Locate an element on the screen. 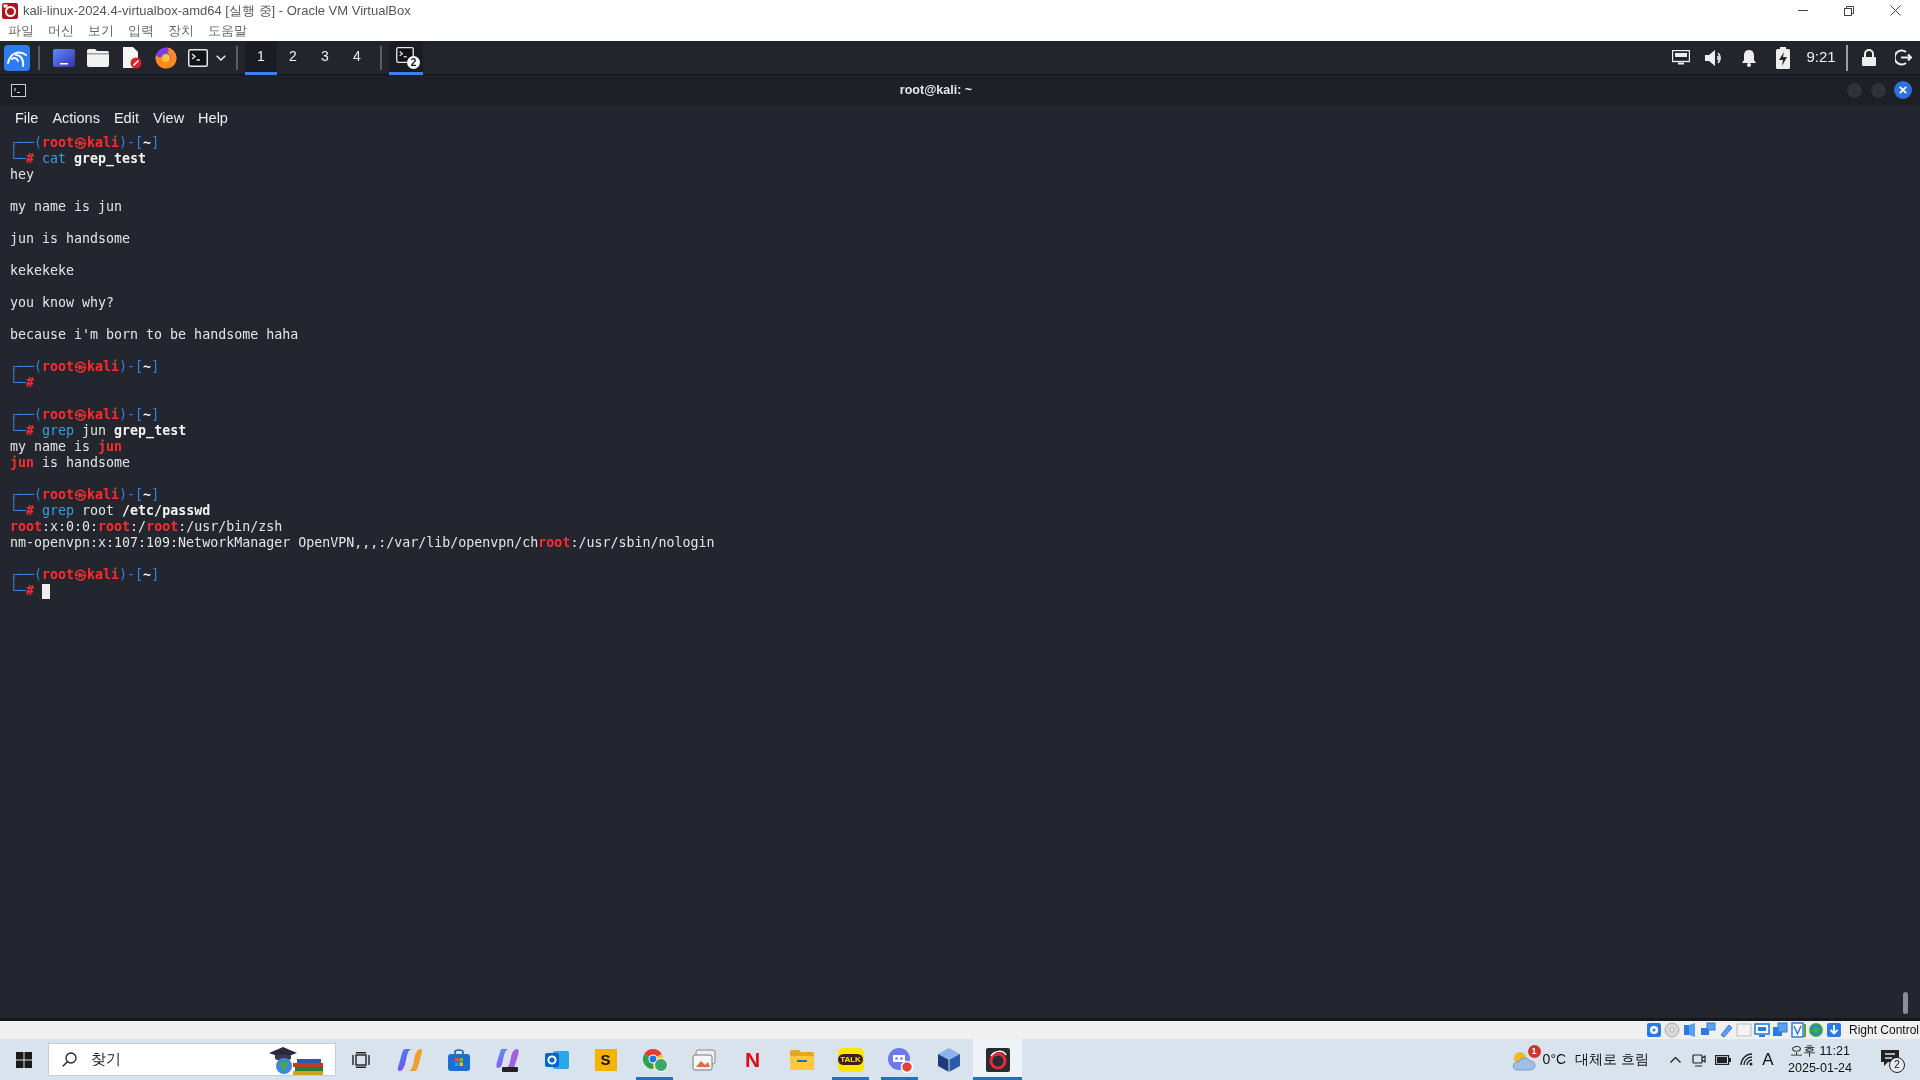  circle-logo-icon is located at coordinates (654, 1059).